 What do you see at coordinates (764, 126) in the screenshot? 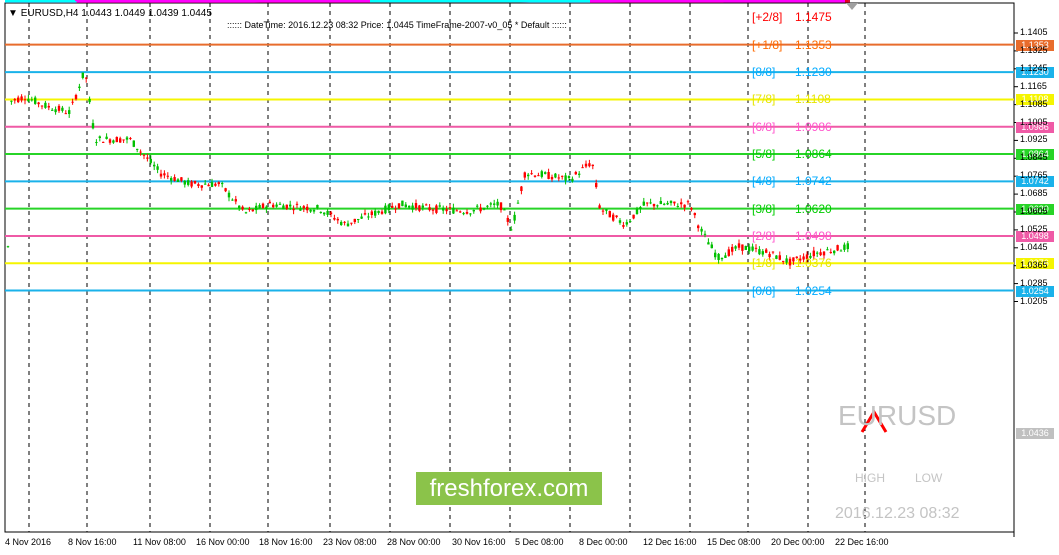
I see `murrey-level-name: [6/8]` at bounding box center [764, 126].